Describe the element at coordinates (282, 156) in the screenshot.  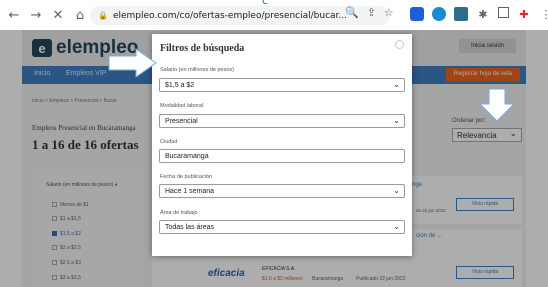
I see `city-input: Bucaramanga` at that location.